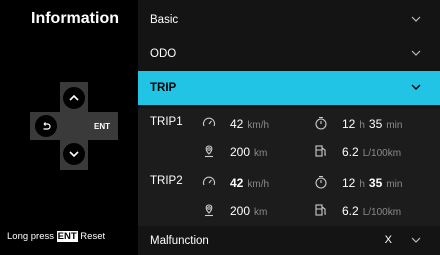 The image size is (440, 255). What do you see at coordinates (67, 236) in the screenshot?
I see `ent-key-badge: ENT` at bounding box center [67, 236].